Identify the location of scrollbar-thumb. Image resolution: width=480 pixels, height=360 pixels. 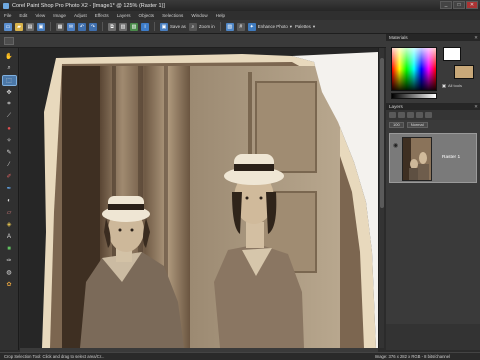
(382, 133).